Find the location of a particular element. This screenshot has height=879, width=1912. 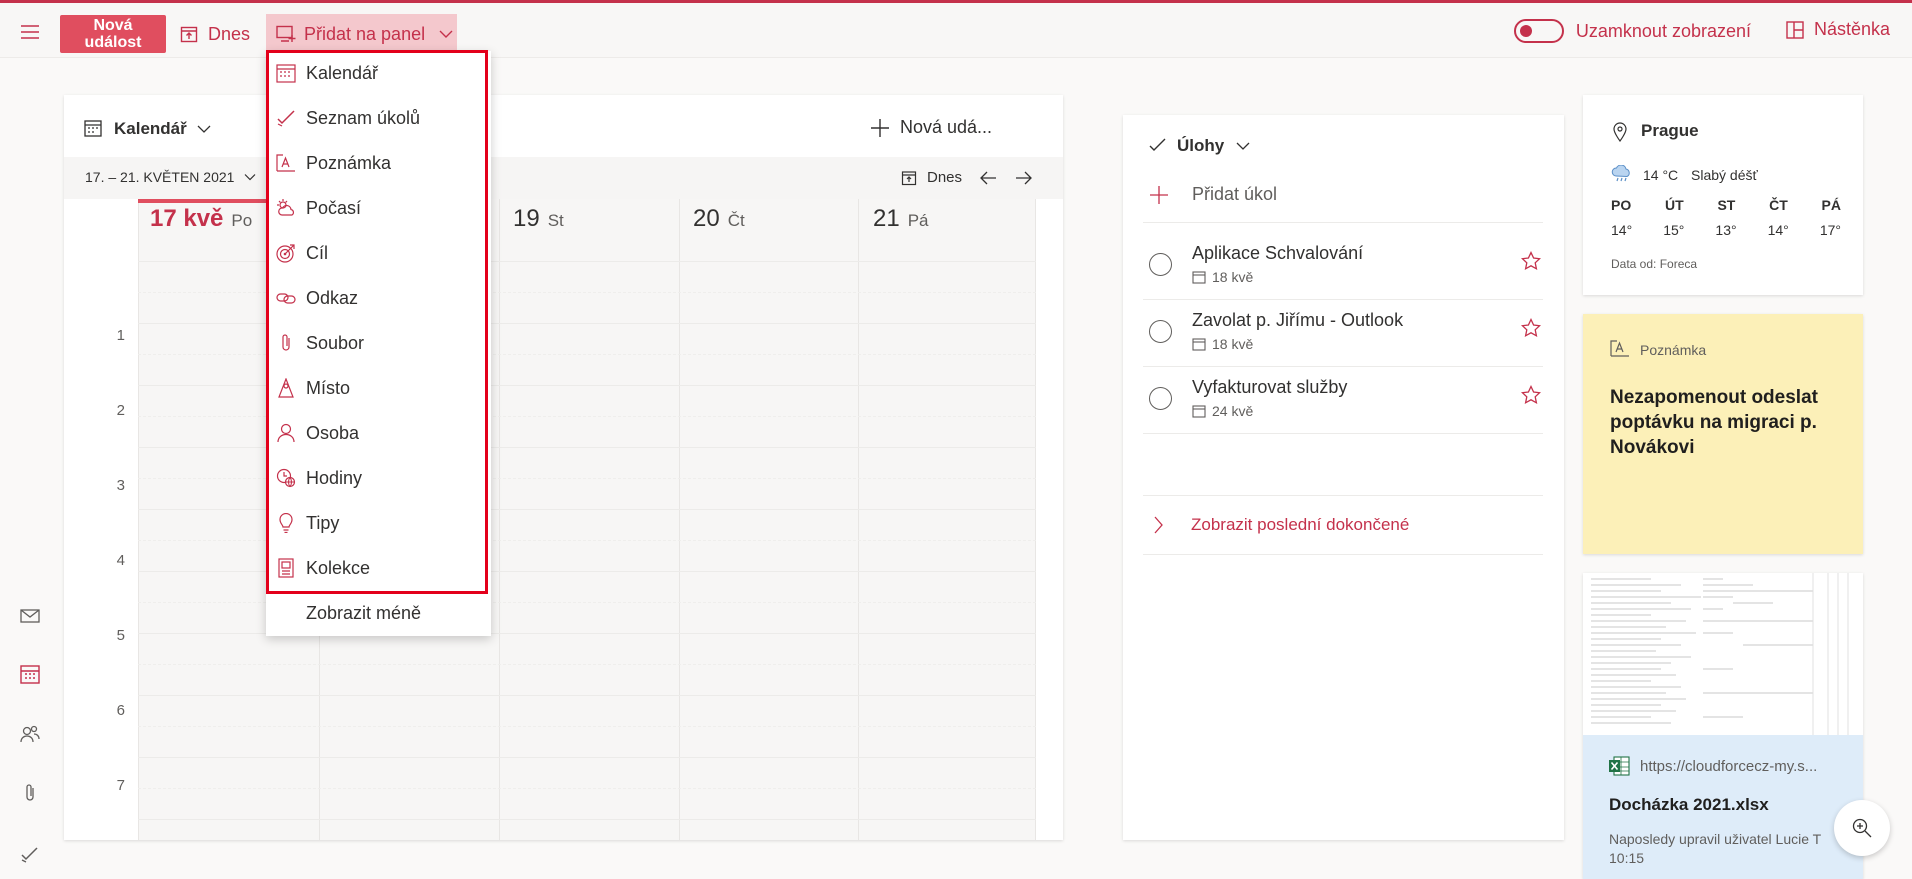

today-button: Dnes is located at coordinates (215, 34).